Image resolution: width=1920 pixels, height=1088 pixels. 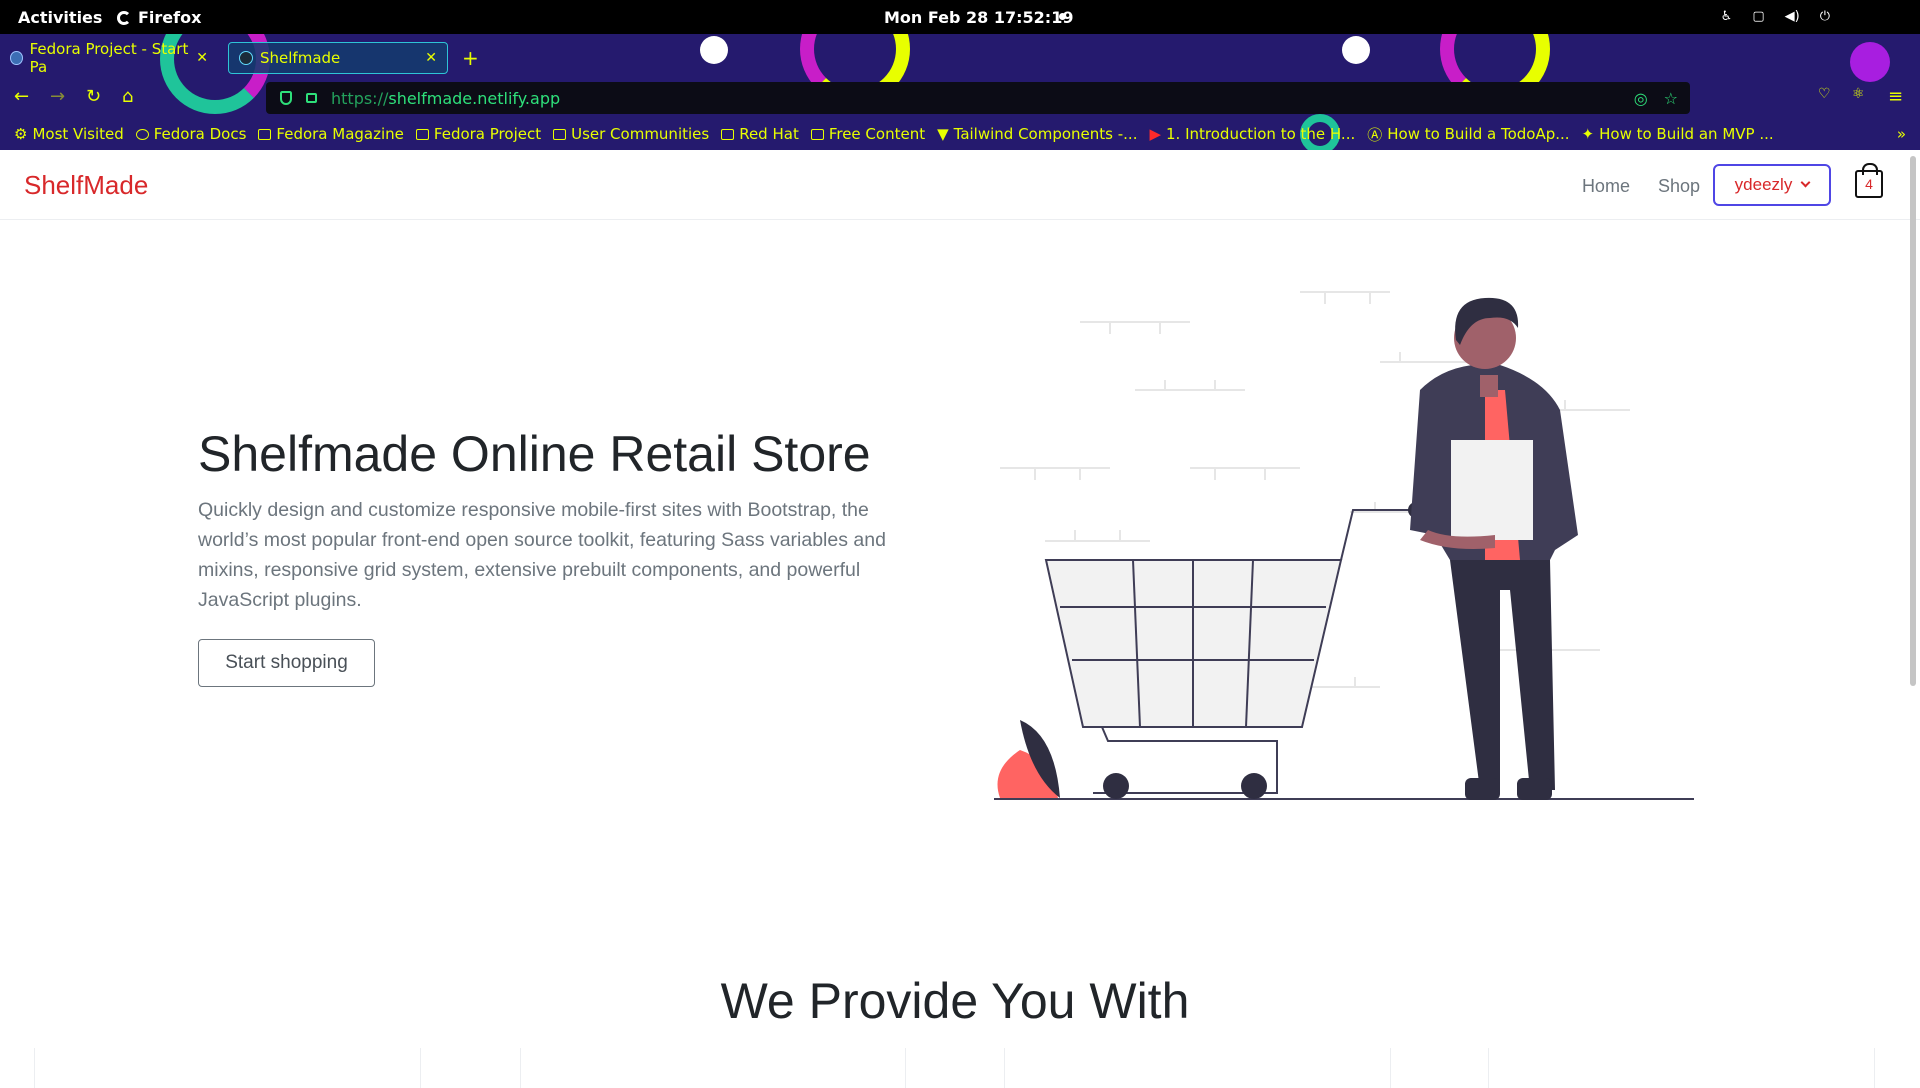 I want to click on chevron-down-icon, so click(x=1805, y=182).